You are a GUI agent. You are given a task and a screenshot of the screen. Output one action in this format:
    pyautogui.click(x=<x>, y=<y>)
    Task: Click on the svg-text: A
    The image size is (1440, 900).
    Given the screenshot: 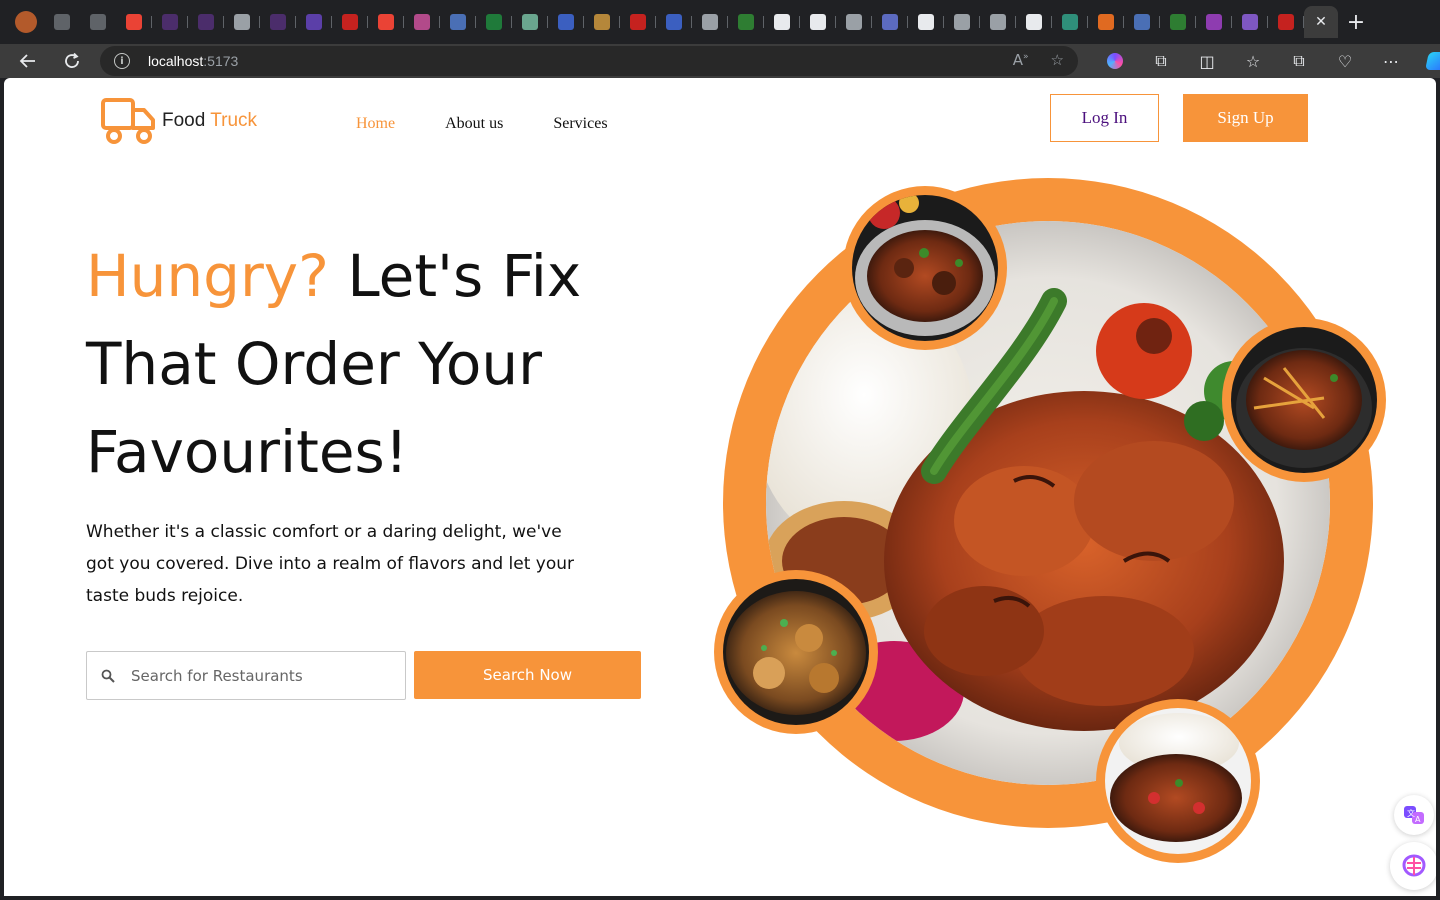 What is the action you would take?
    pyautogui.click(x=1418, y=819)
    